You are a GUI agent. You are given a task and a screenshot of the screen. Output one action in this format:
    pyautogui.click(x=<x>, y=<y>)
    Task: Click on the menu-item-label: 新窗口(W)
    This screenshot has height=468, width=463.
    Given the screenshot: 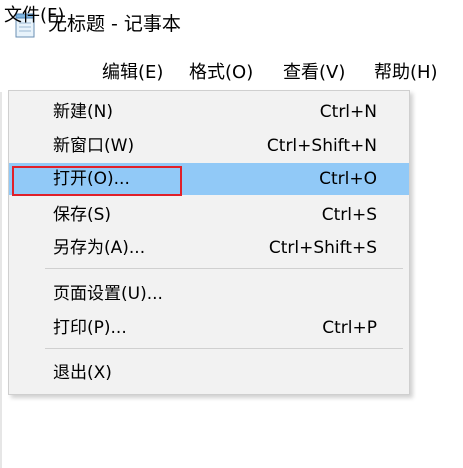 What is the action you would take?
    pyautogui.click(x=94, y=146)
    